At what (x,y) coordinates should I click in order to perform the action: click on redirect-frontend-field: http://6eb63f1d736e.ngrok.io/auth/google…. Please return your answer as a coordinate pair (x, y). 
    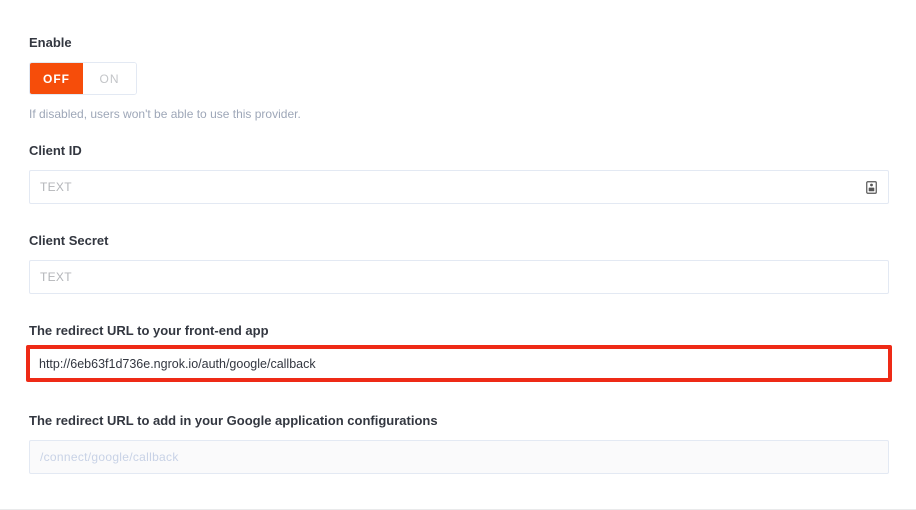
    Looking at the image, I should click on (459, 363).